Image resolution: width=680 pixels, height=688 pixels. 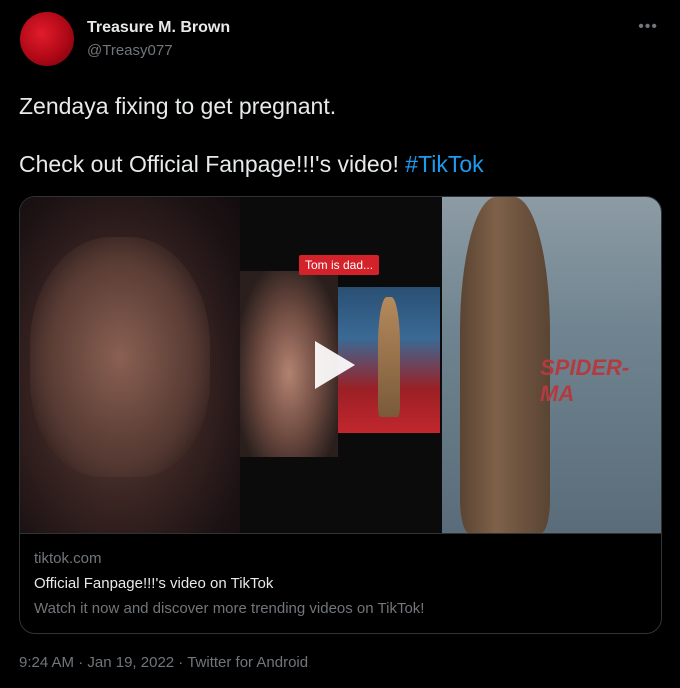 What do you see at coordinates (154, 583) in the screenshot?
I see `card-title: Official Fanpage!!!'s video on TikTok` at bounding box center [154, 583].